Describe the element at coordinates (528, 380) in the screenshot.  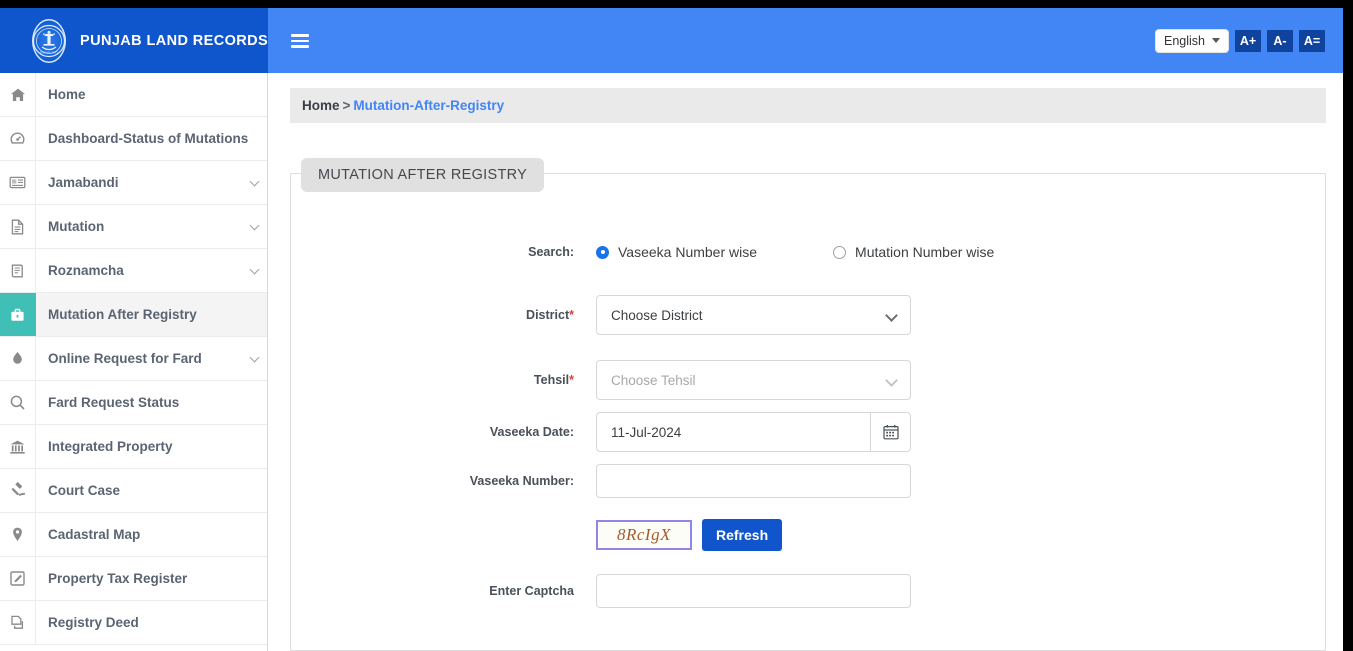
I see `tehsil-label: Tehsil*` at that location.